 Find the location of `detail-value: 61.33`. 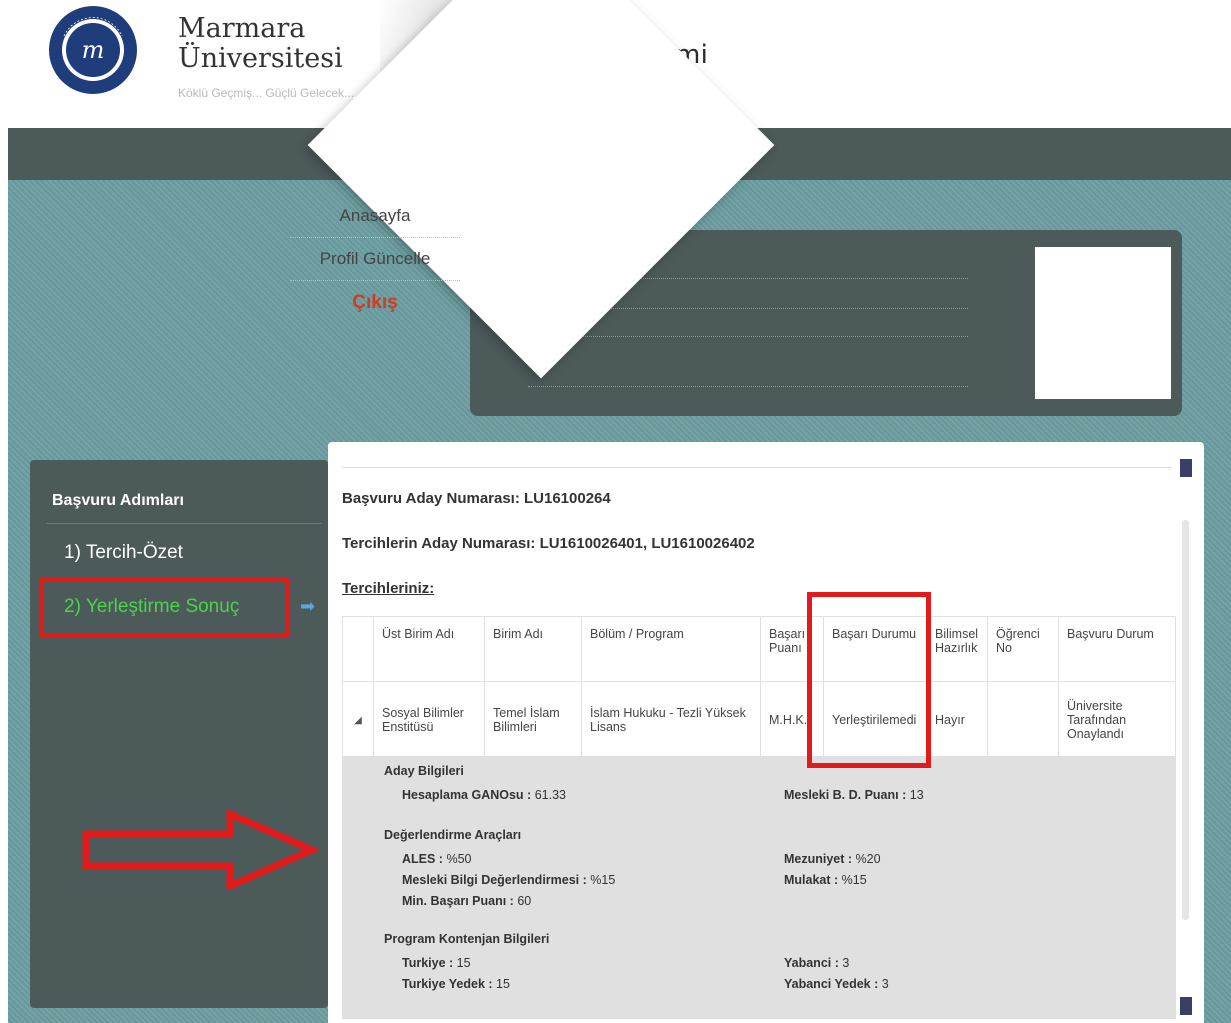

detail-value: 61.33 is located at coordinates (550, 795).